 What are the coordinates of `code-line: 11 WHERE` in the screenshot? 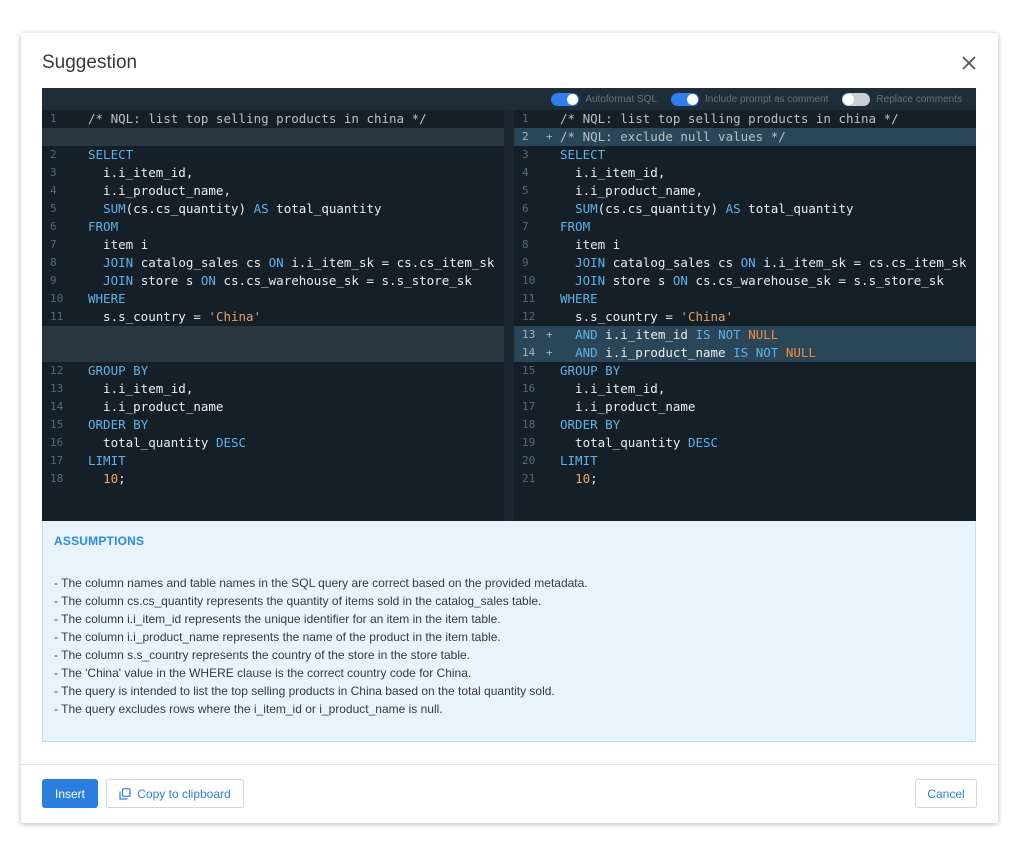 It's located at (745, 299).